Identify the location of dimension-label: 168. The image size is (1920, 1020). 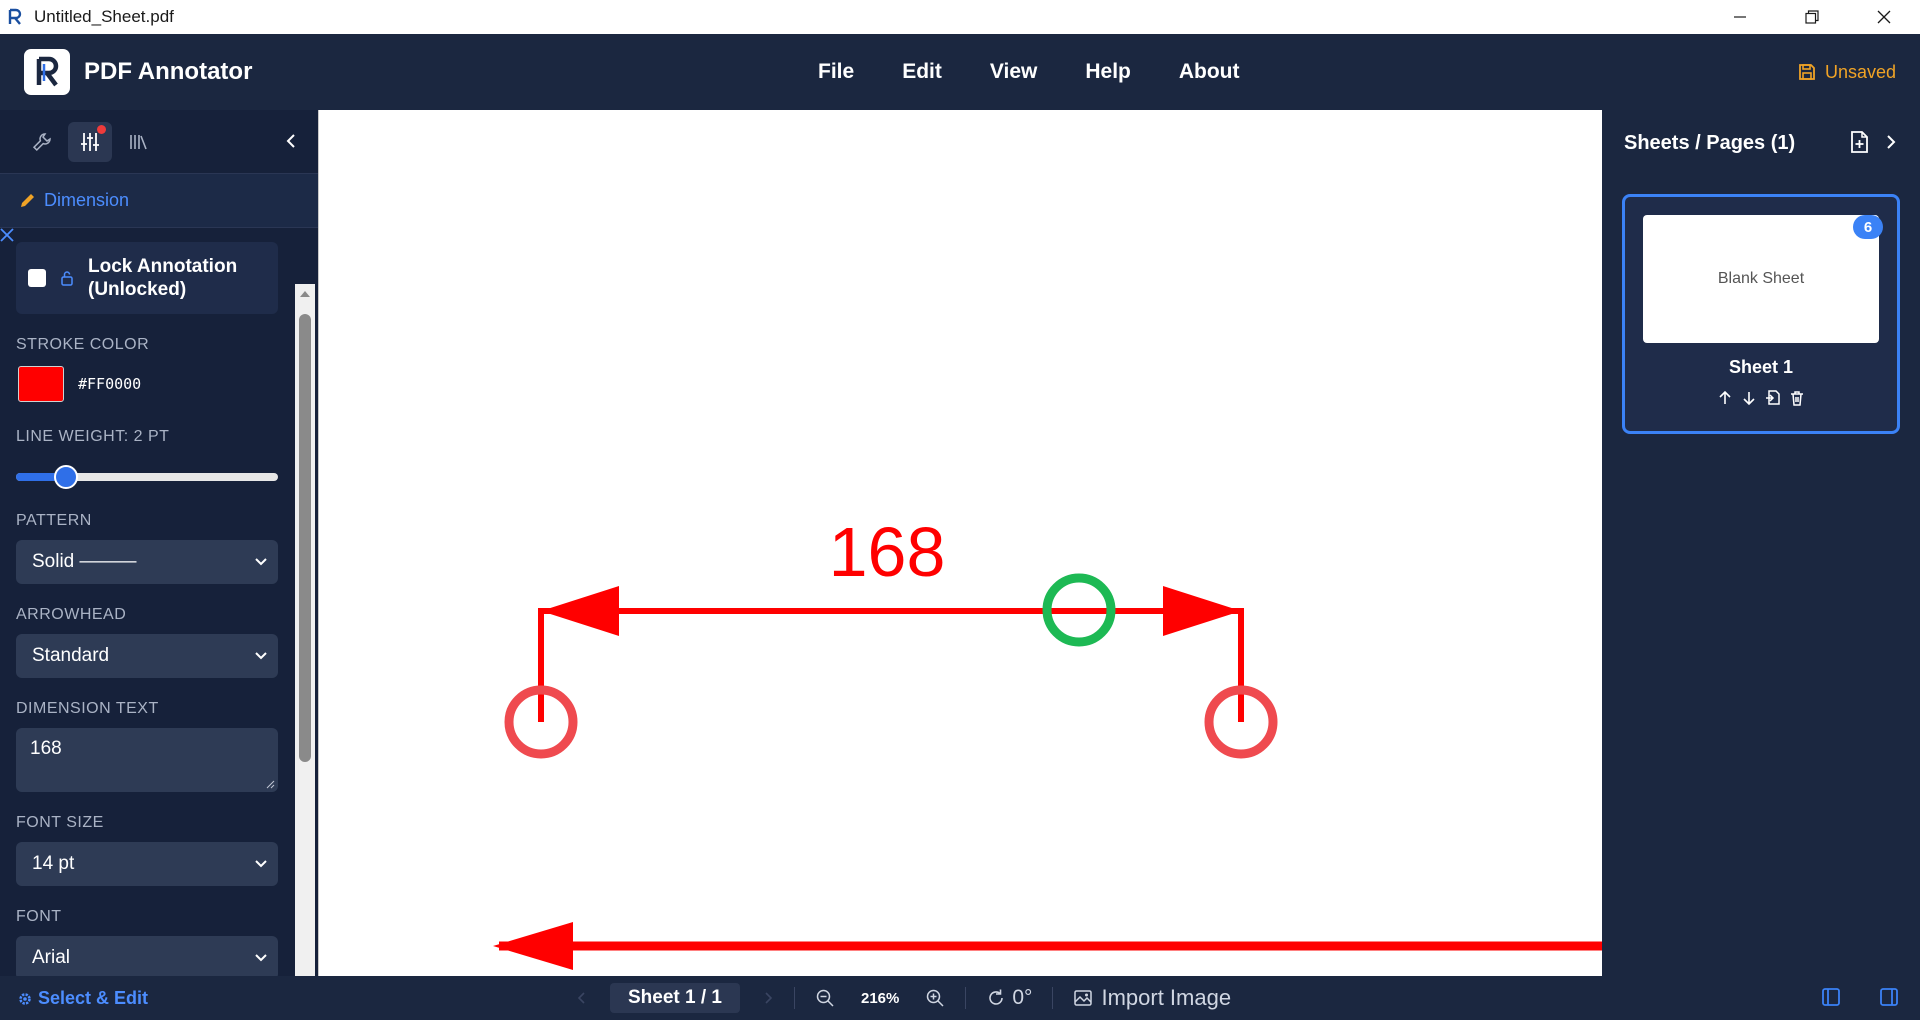
(887, 552).